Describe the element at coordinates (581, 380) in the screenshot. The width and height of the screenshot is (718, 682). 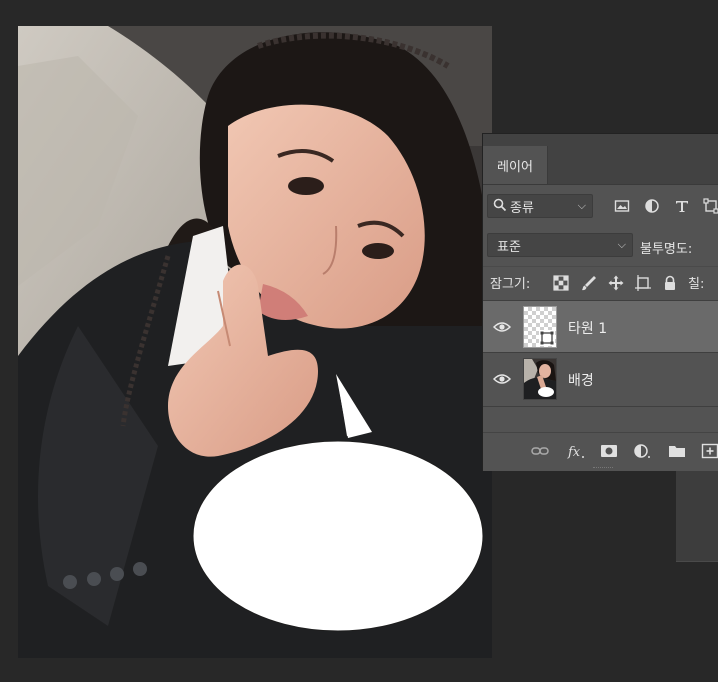
I see `layer-name: 배경` at that location.